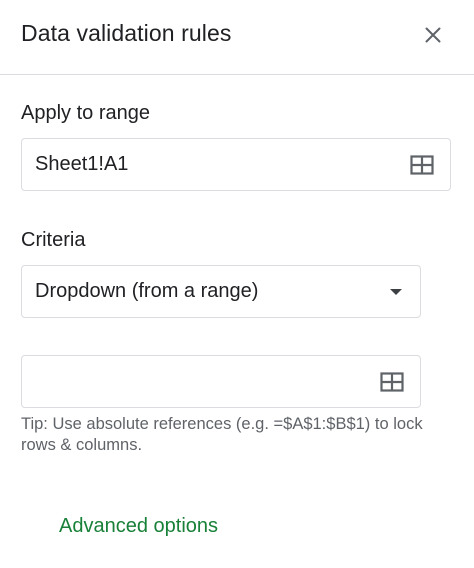 The width and height of the screenshot is (474, 568). Describe the element at coordinates (236, 164) in the screenshot. I see `apply-range-input: Sheet1!A1` at that location.